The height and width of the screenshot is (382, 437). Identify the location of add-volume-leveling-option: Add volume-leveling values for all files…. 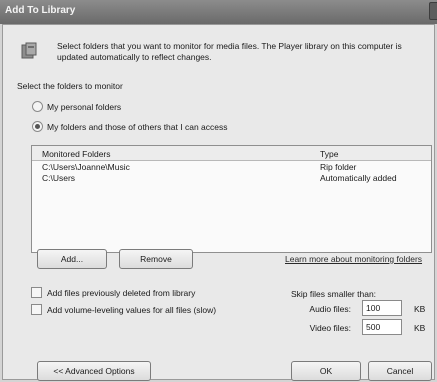
(123, 309).